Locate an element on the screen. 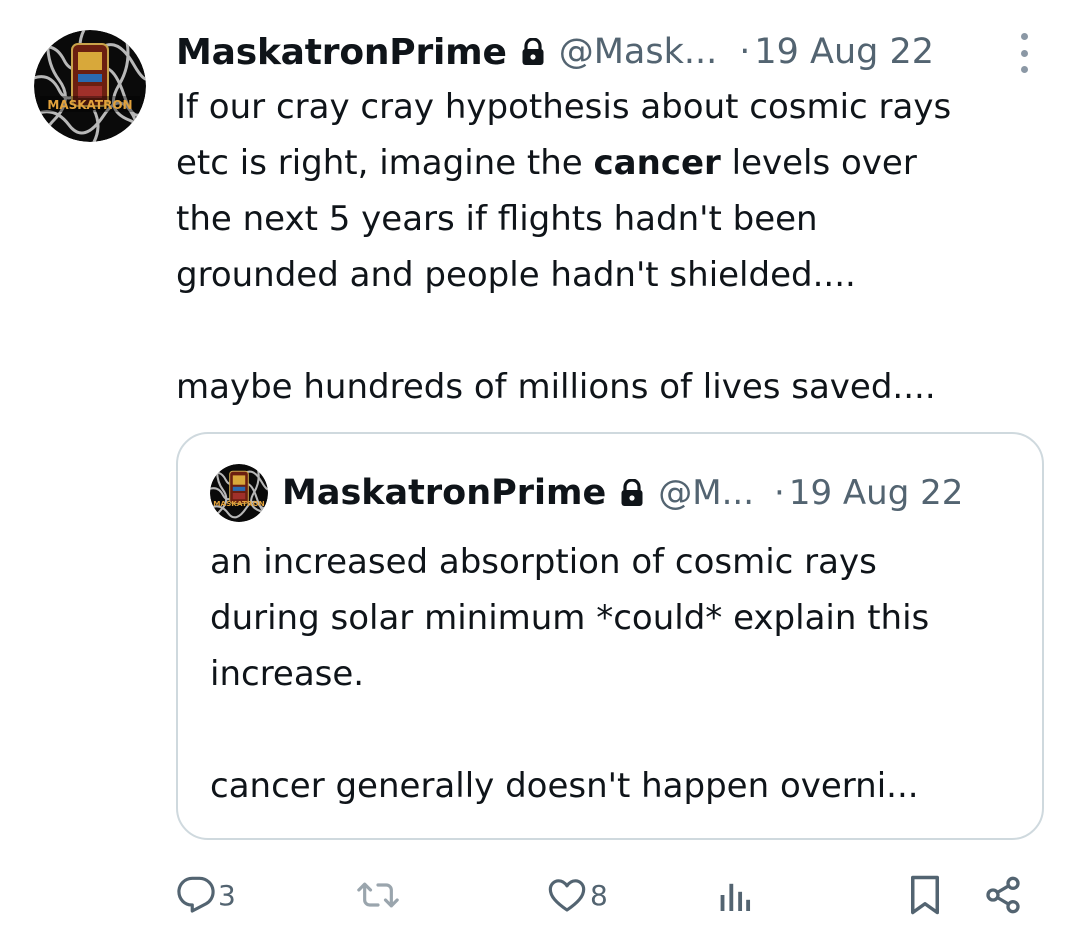 The image size is (1080, 941). quoted-author-name: MaskatronPrime is located at coordinates (444, 493).